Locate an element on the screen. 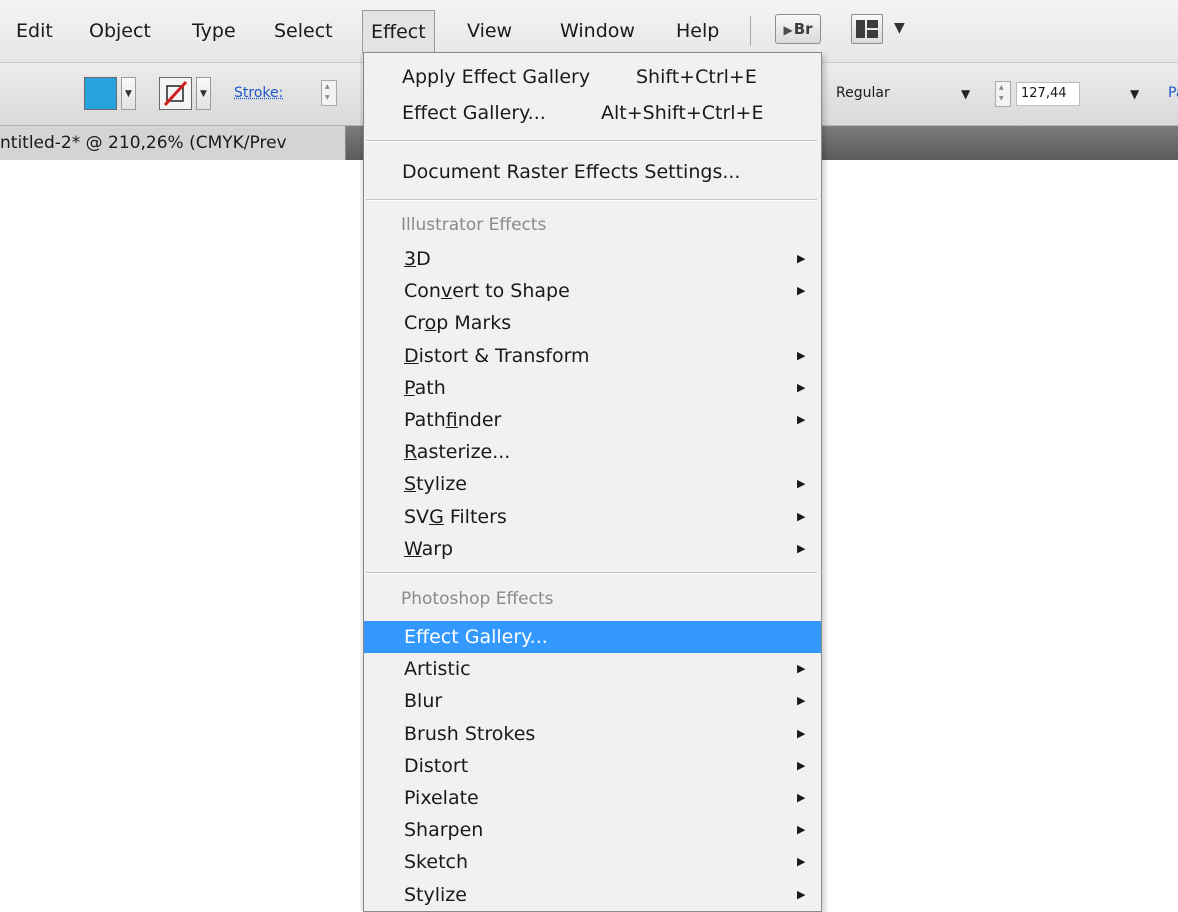 This screenshot has height=912, width=1178. arrange-documents-icon is located at coordinates (867, 29).